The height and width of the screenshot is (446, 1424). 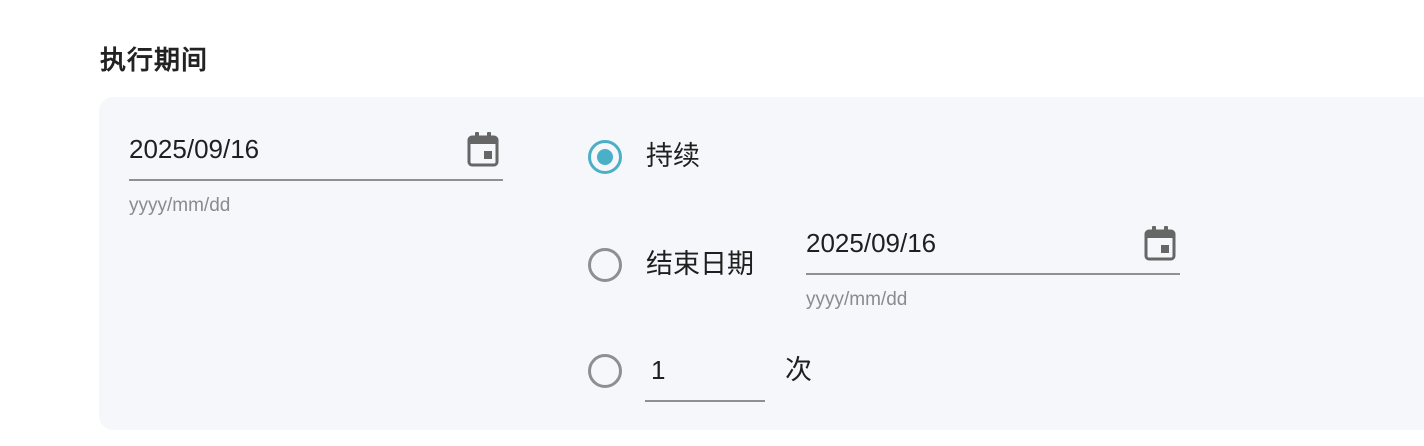 I want to click on end-date-hint: yyyy/mm/dd, so click(x=857, y=299).